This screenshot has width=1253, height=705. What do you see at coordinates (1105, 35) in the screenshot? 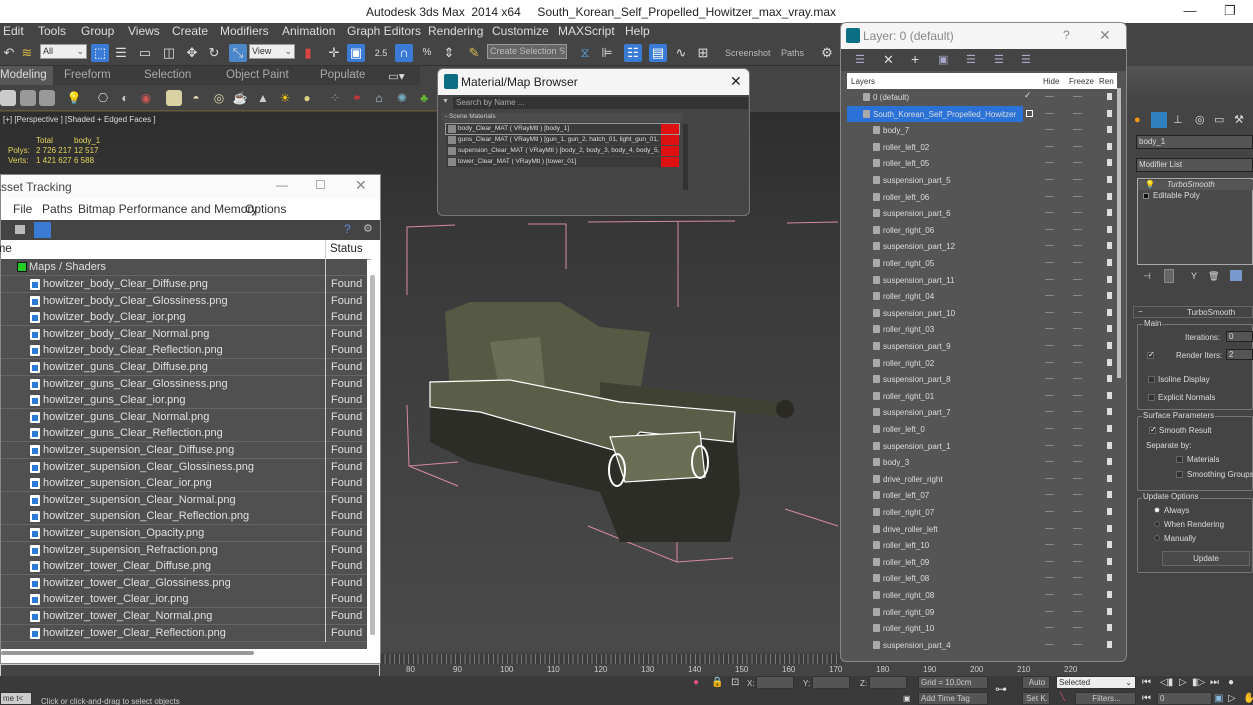
I see `close-icon: ✕` at bounding box center [1105, 35].